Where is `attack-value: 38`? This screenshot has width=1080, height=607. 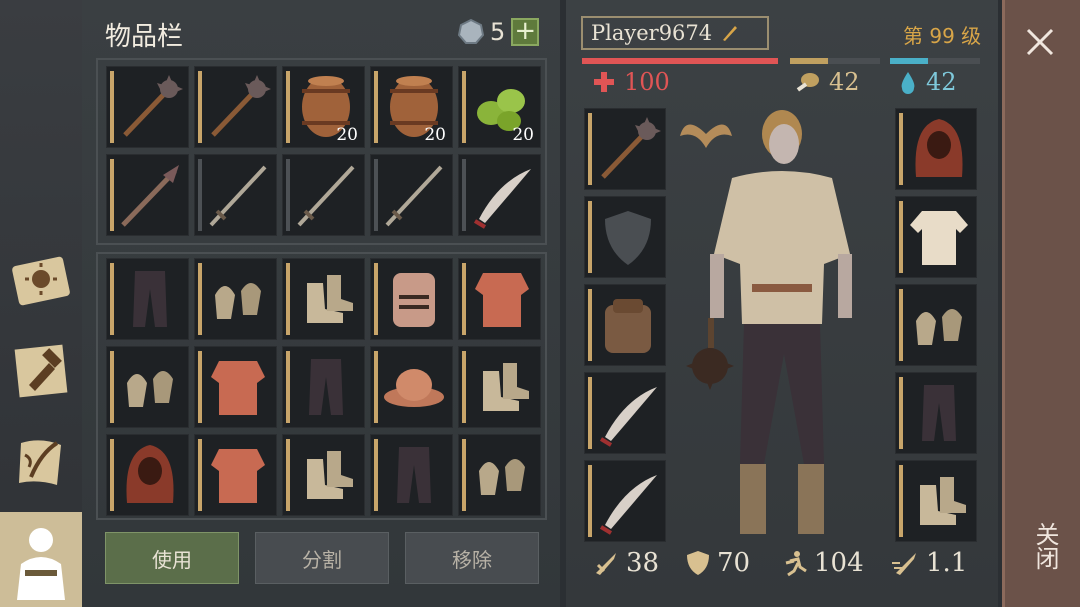 attack-value: 38 is located at coordinates (643, 563).